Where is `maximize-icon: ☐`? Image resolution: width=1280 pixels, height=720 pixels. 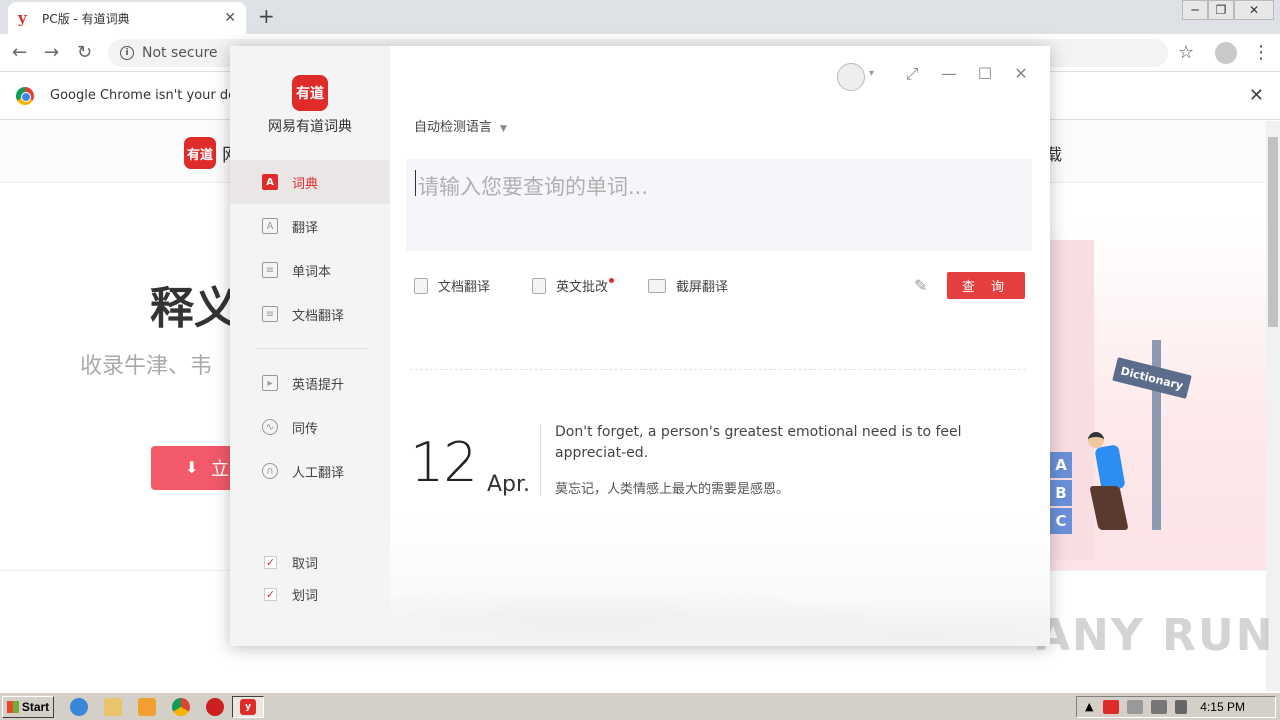
maximize-icon: ☐ is located at coordinates (985, 73).